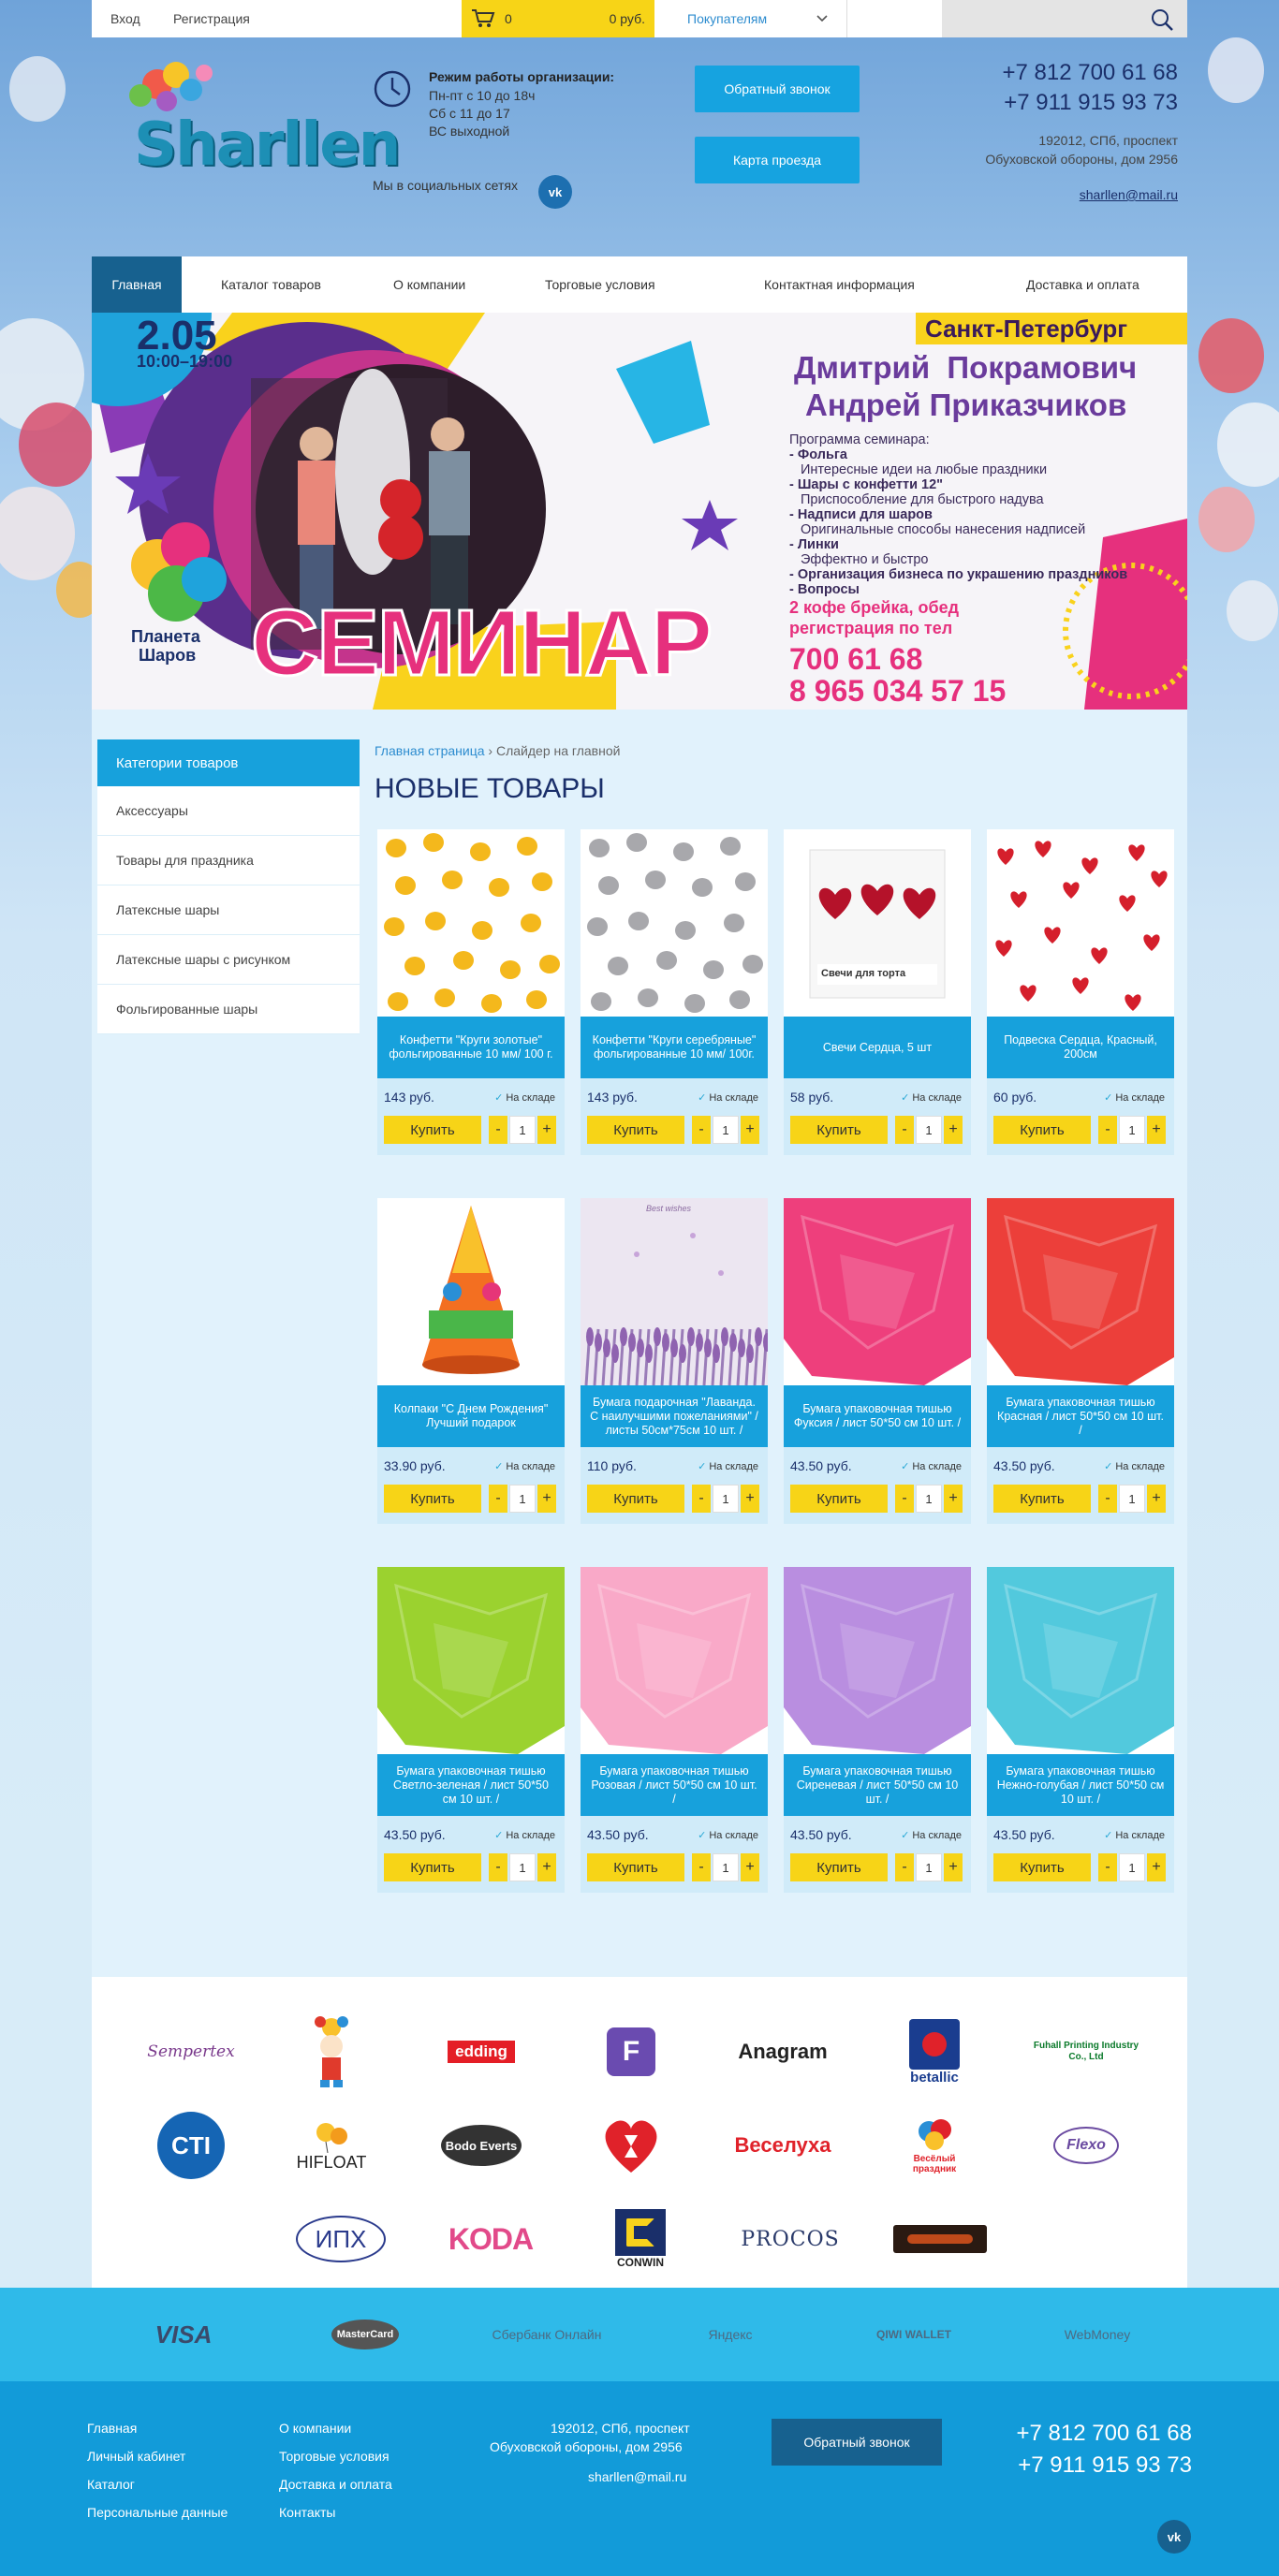  I want to click on brand-logo: Веселуха, so click(783, 2145).